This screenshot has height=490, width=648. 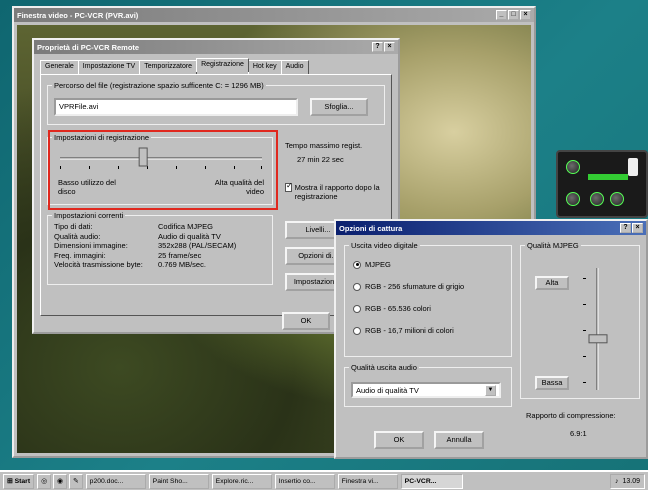 I want to click on mixer-switch, so click(x=633, y=167).